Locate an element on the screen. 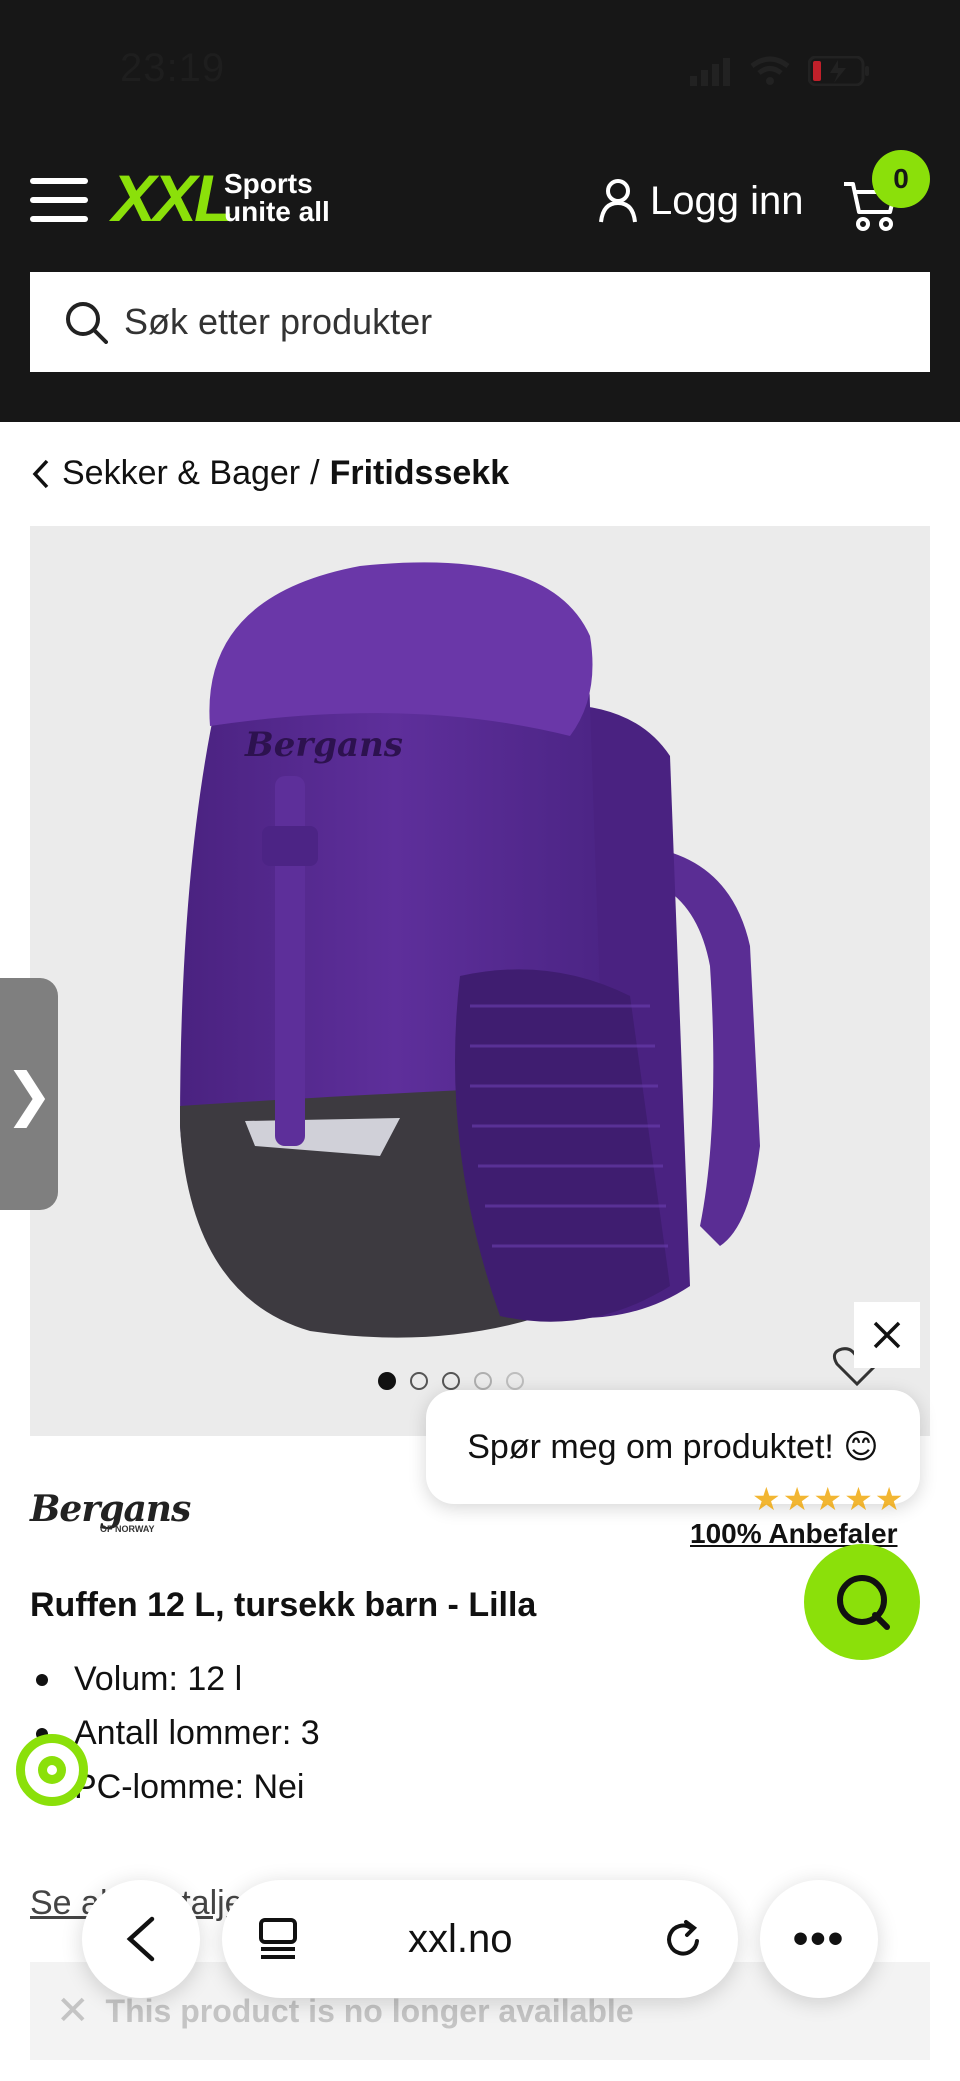  chevron-left-icon is located at coordinates (41, 474).